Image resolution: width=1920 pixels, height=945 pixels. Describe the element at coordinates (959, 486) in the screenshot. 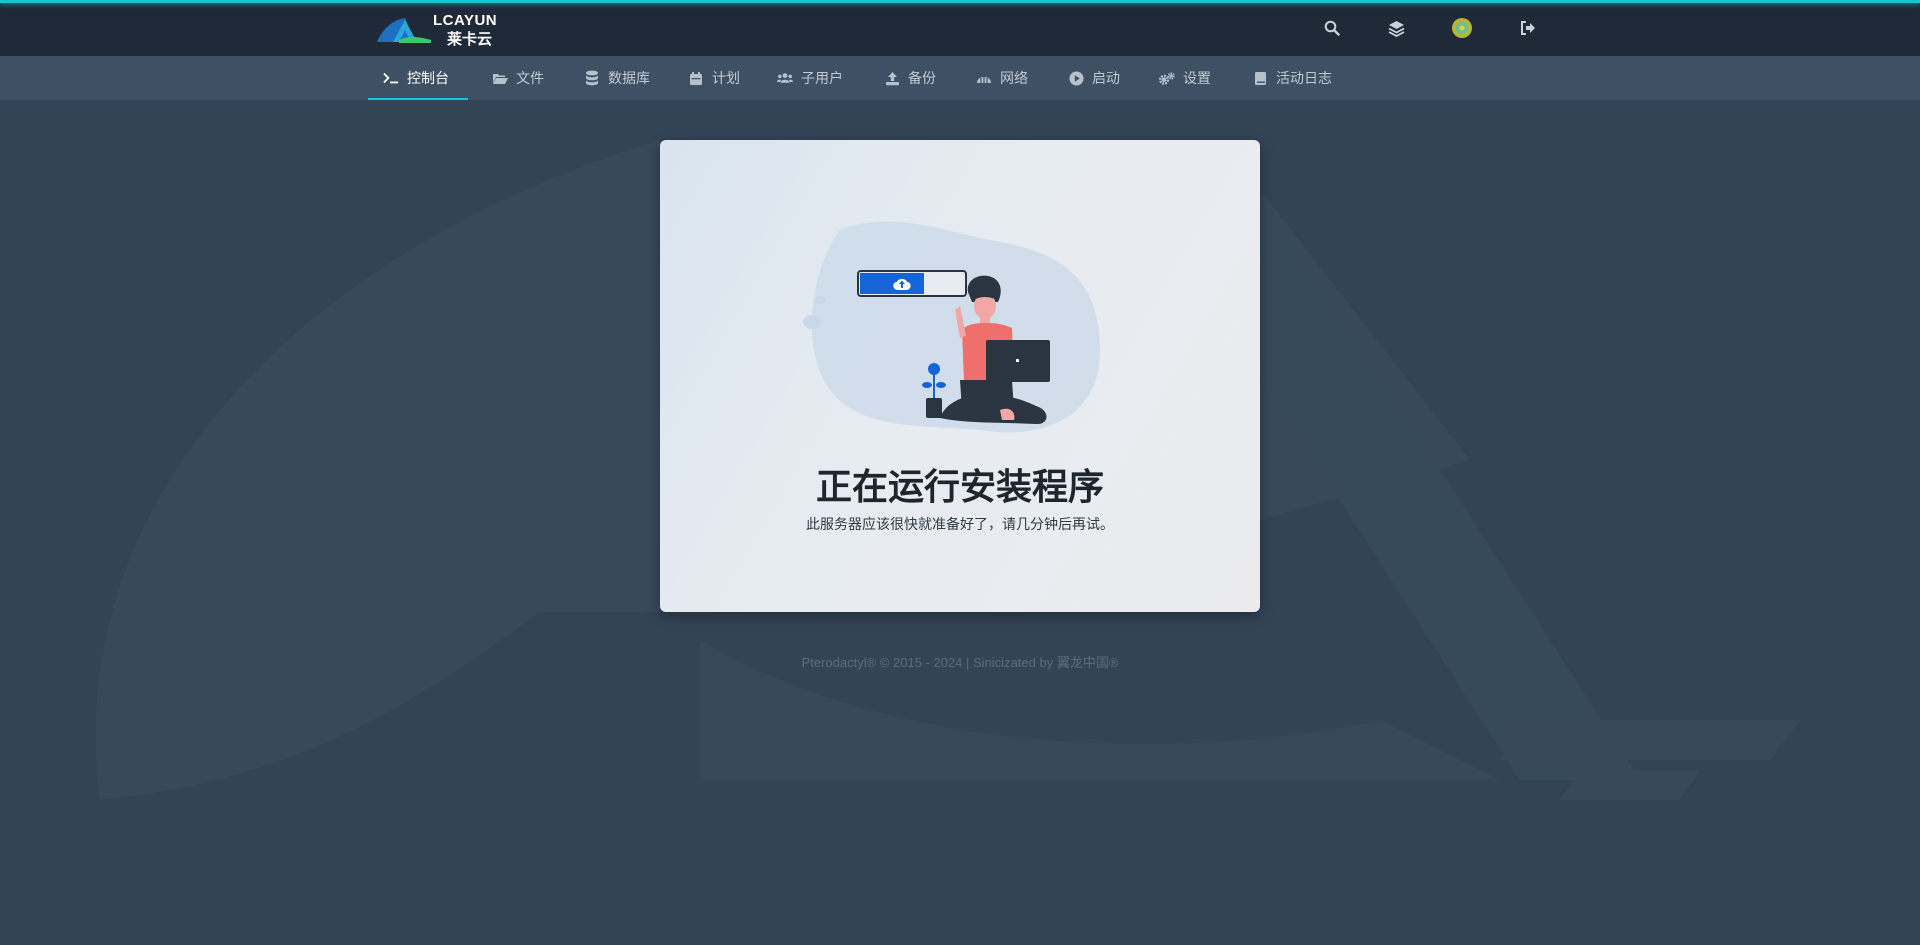

I see `page-title: 正在运行安装程序` at that location.